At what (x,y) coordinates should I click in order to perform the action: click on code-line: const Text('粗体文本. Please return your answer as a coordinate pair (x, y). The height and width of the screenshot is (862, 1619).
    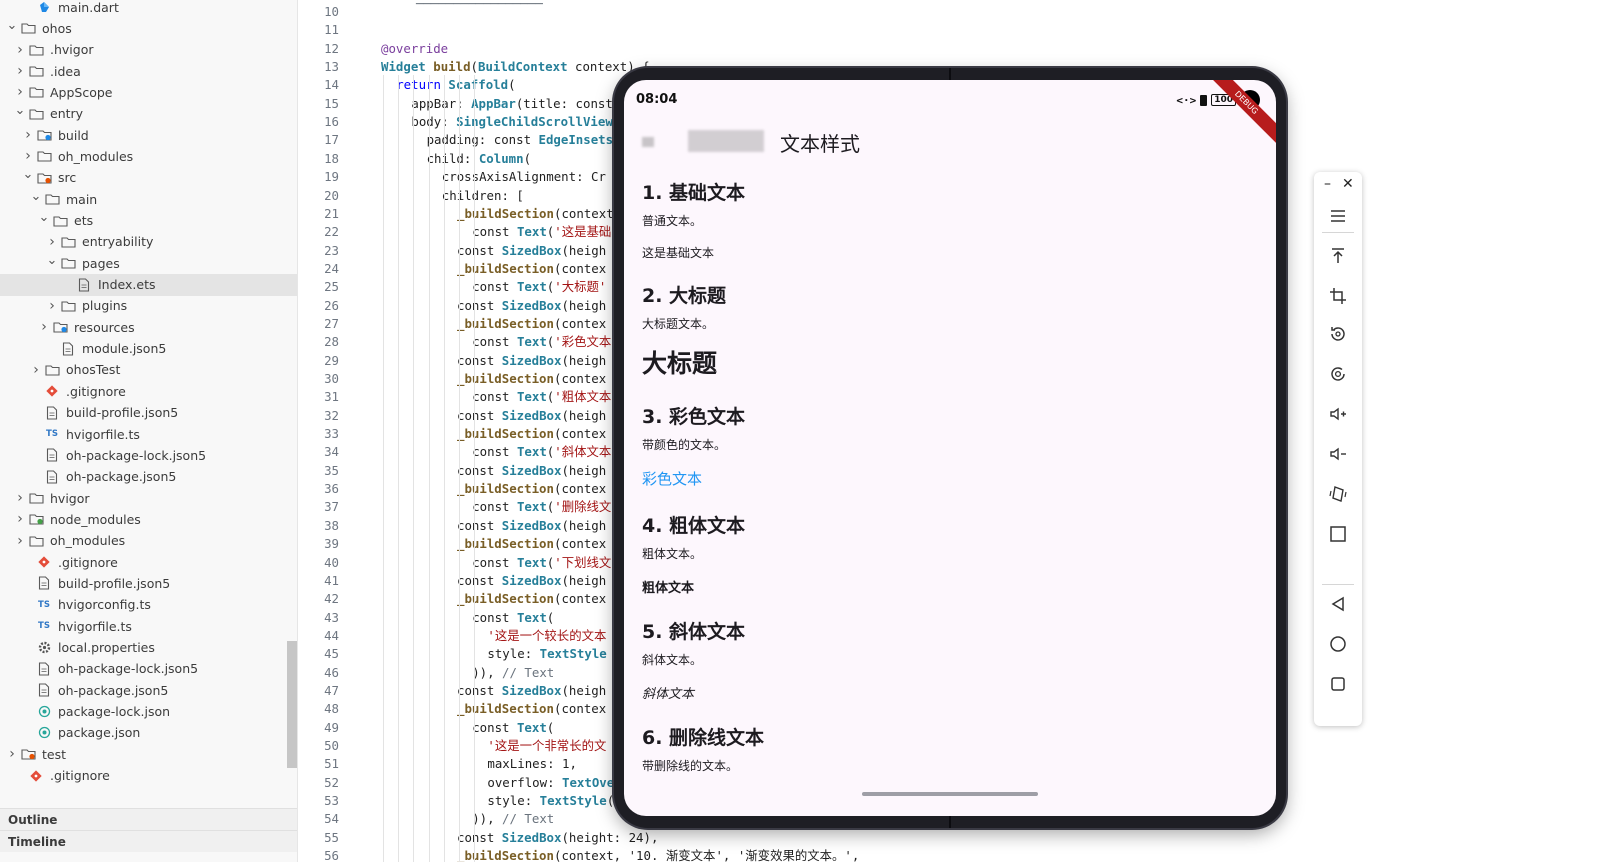
    Looking at the image, I should click on (541, 396).